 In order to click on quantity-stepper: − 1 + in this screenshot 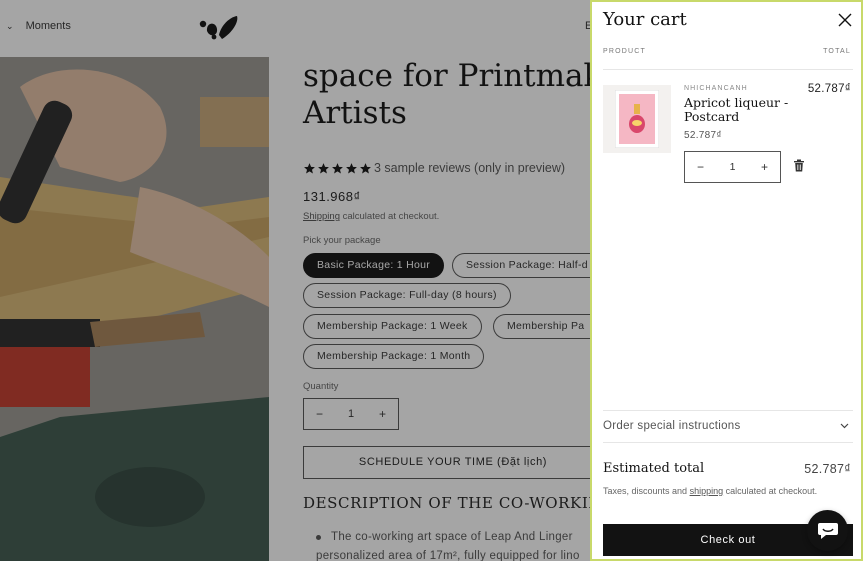, I will do `click(351, 414)`.